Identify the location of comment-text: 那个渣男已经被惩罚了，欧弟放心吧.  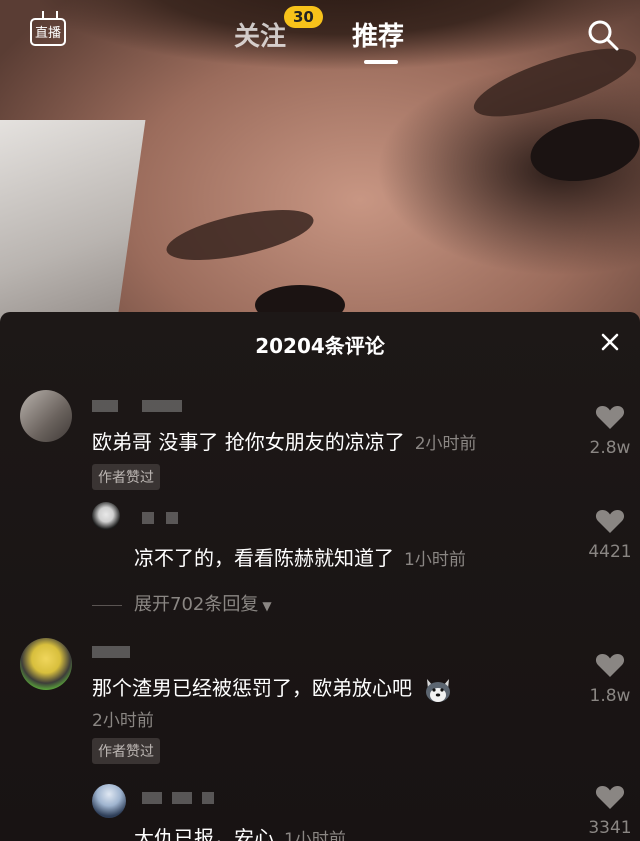
(272, 687).